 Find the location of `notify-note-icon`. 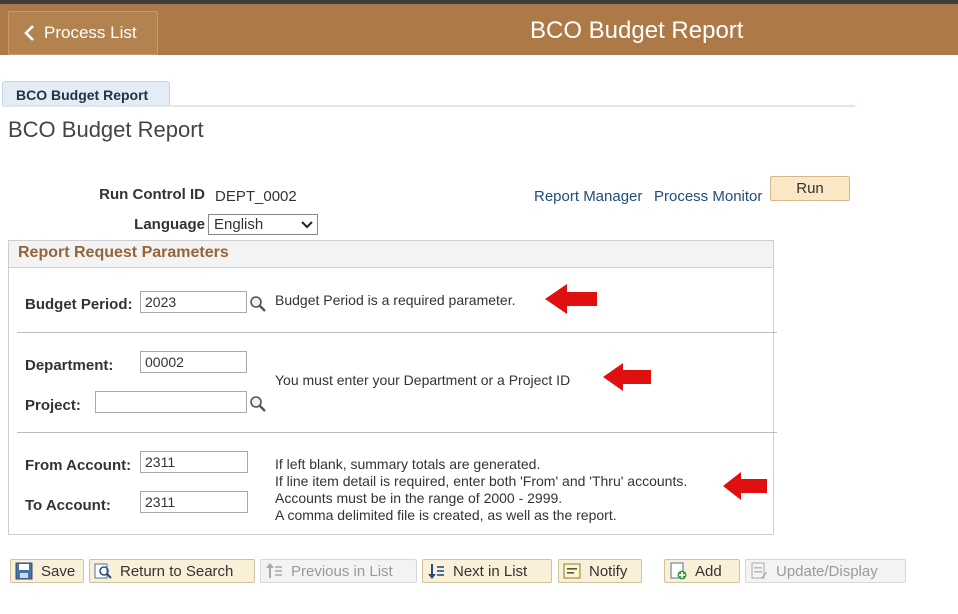

notify-note-icon is located at coordinates (572, 571).